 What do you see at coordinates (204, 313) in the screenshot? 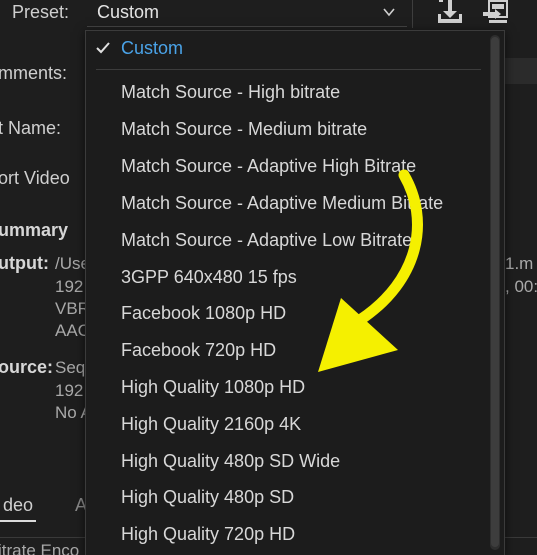
I see `menu-item-label: Facebook 1080p HD` at bounding box center [204, 313].